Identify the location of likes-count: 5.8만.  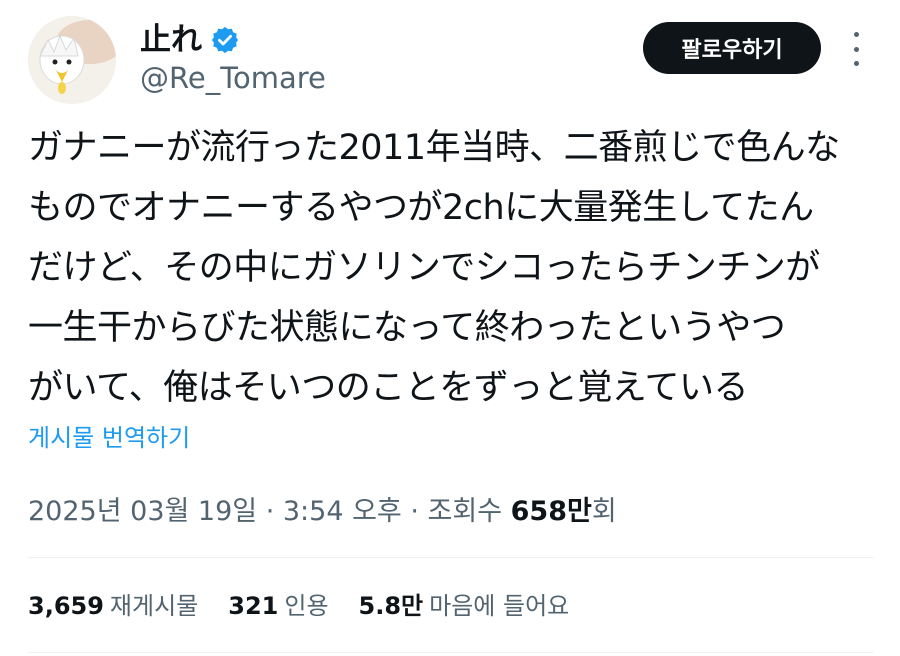
(391, 606).